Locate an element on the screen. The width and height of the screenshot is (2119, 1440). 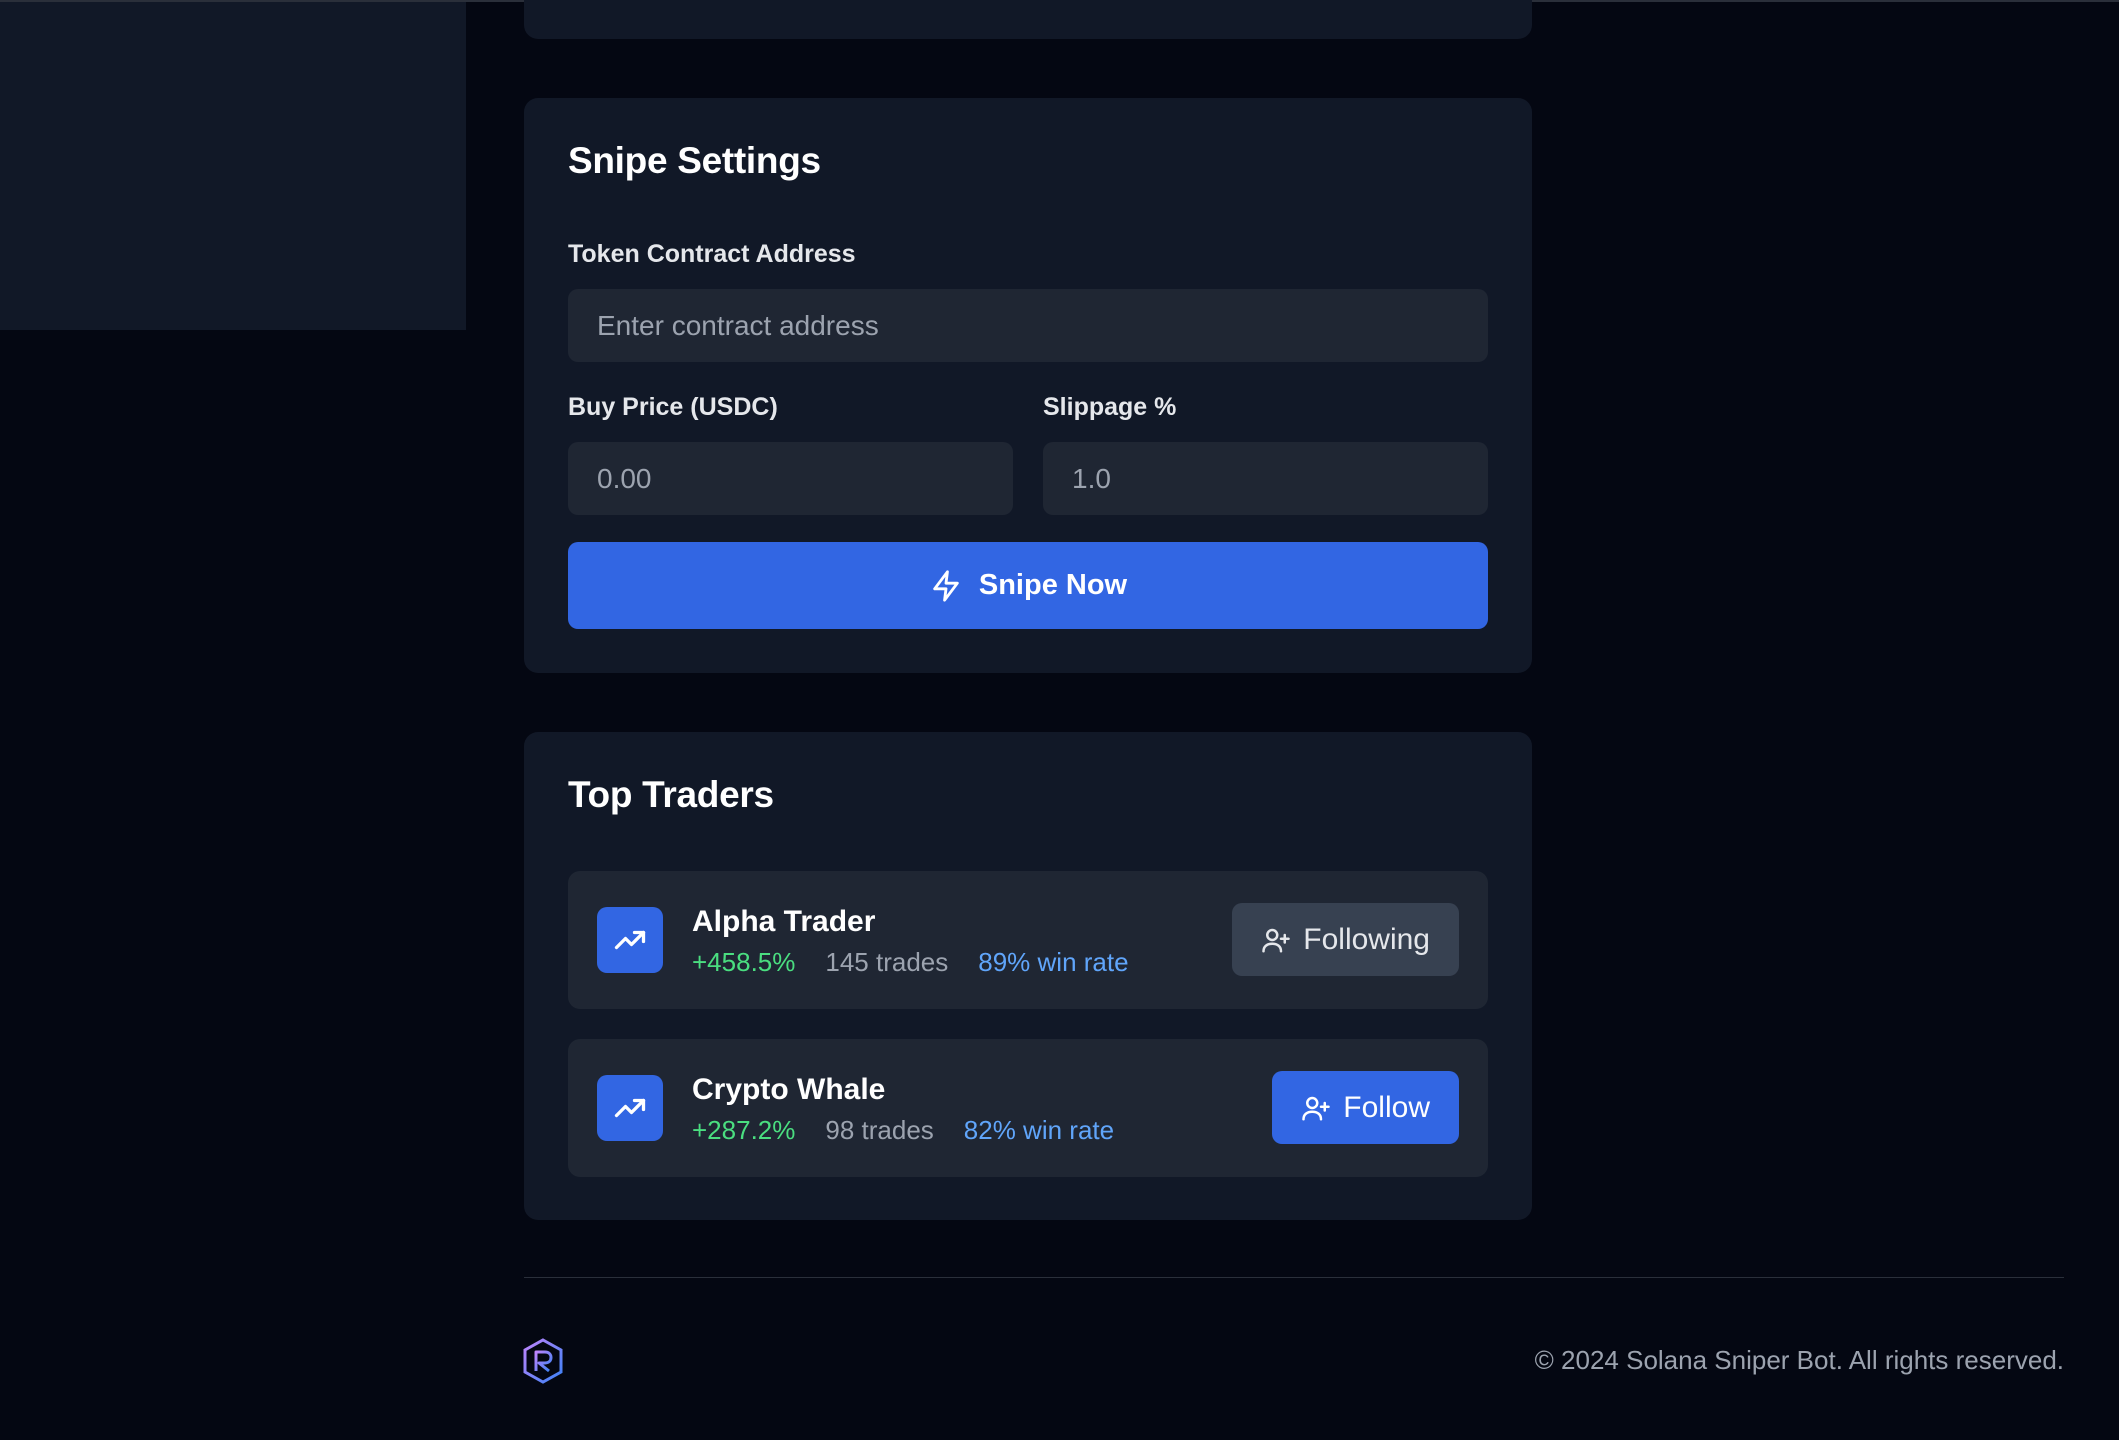
trader-win-rate: 82% win rate is located at coordinates (1039, 1130).